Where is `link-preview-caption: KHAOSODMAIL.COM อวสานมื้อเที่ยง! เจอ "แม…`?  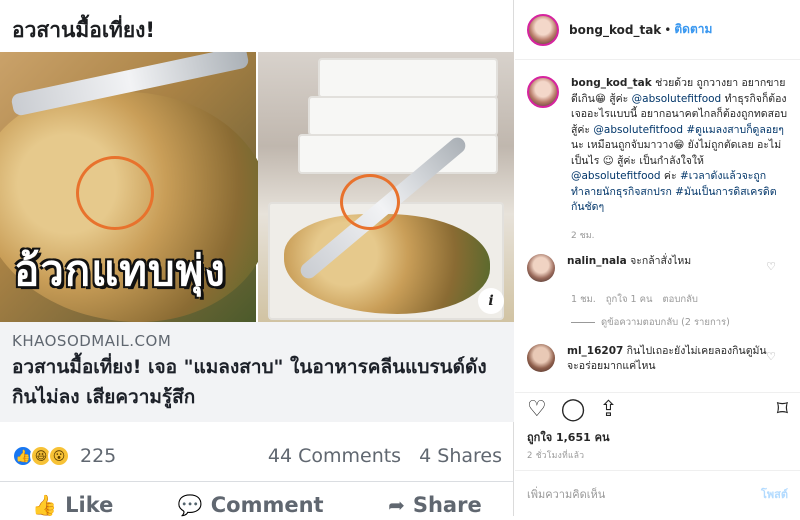 link-preview-caption: KHAOSODMAIL.COM อวสานมื้อเที่ยง! เจอ "แม… is located at coordinates (257, 372).